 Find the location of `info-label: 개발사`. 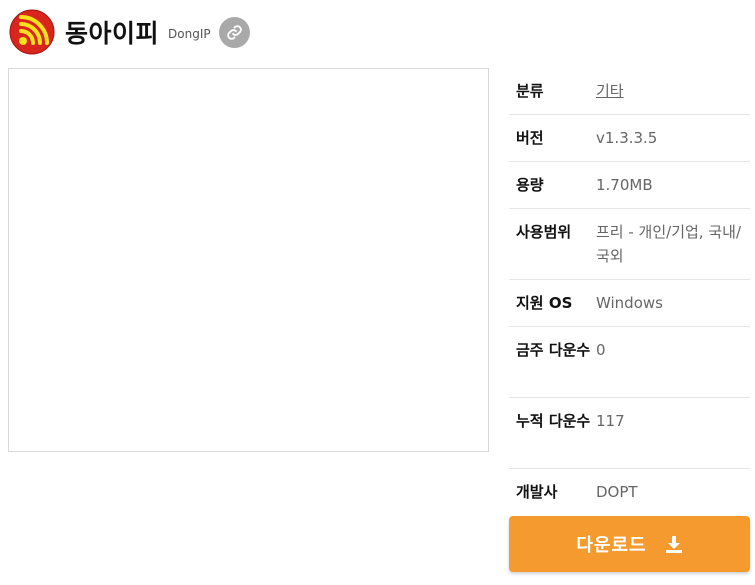

info-label: 개발사 is located at coordinates (537, 492).